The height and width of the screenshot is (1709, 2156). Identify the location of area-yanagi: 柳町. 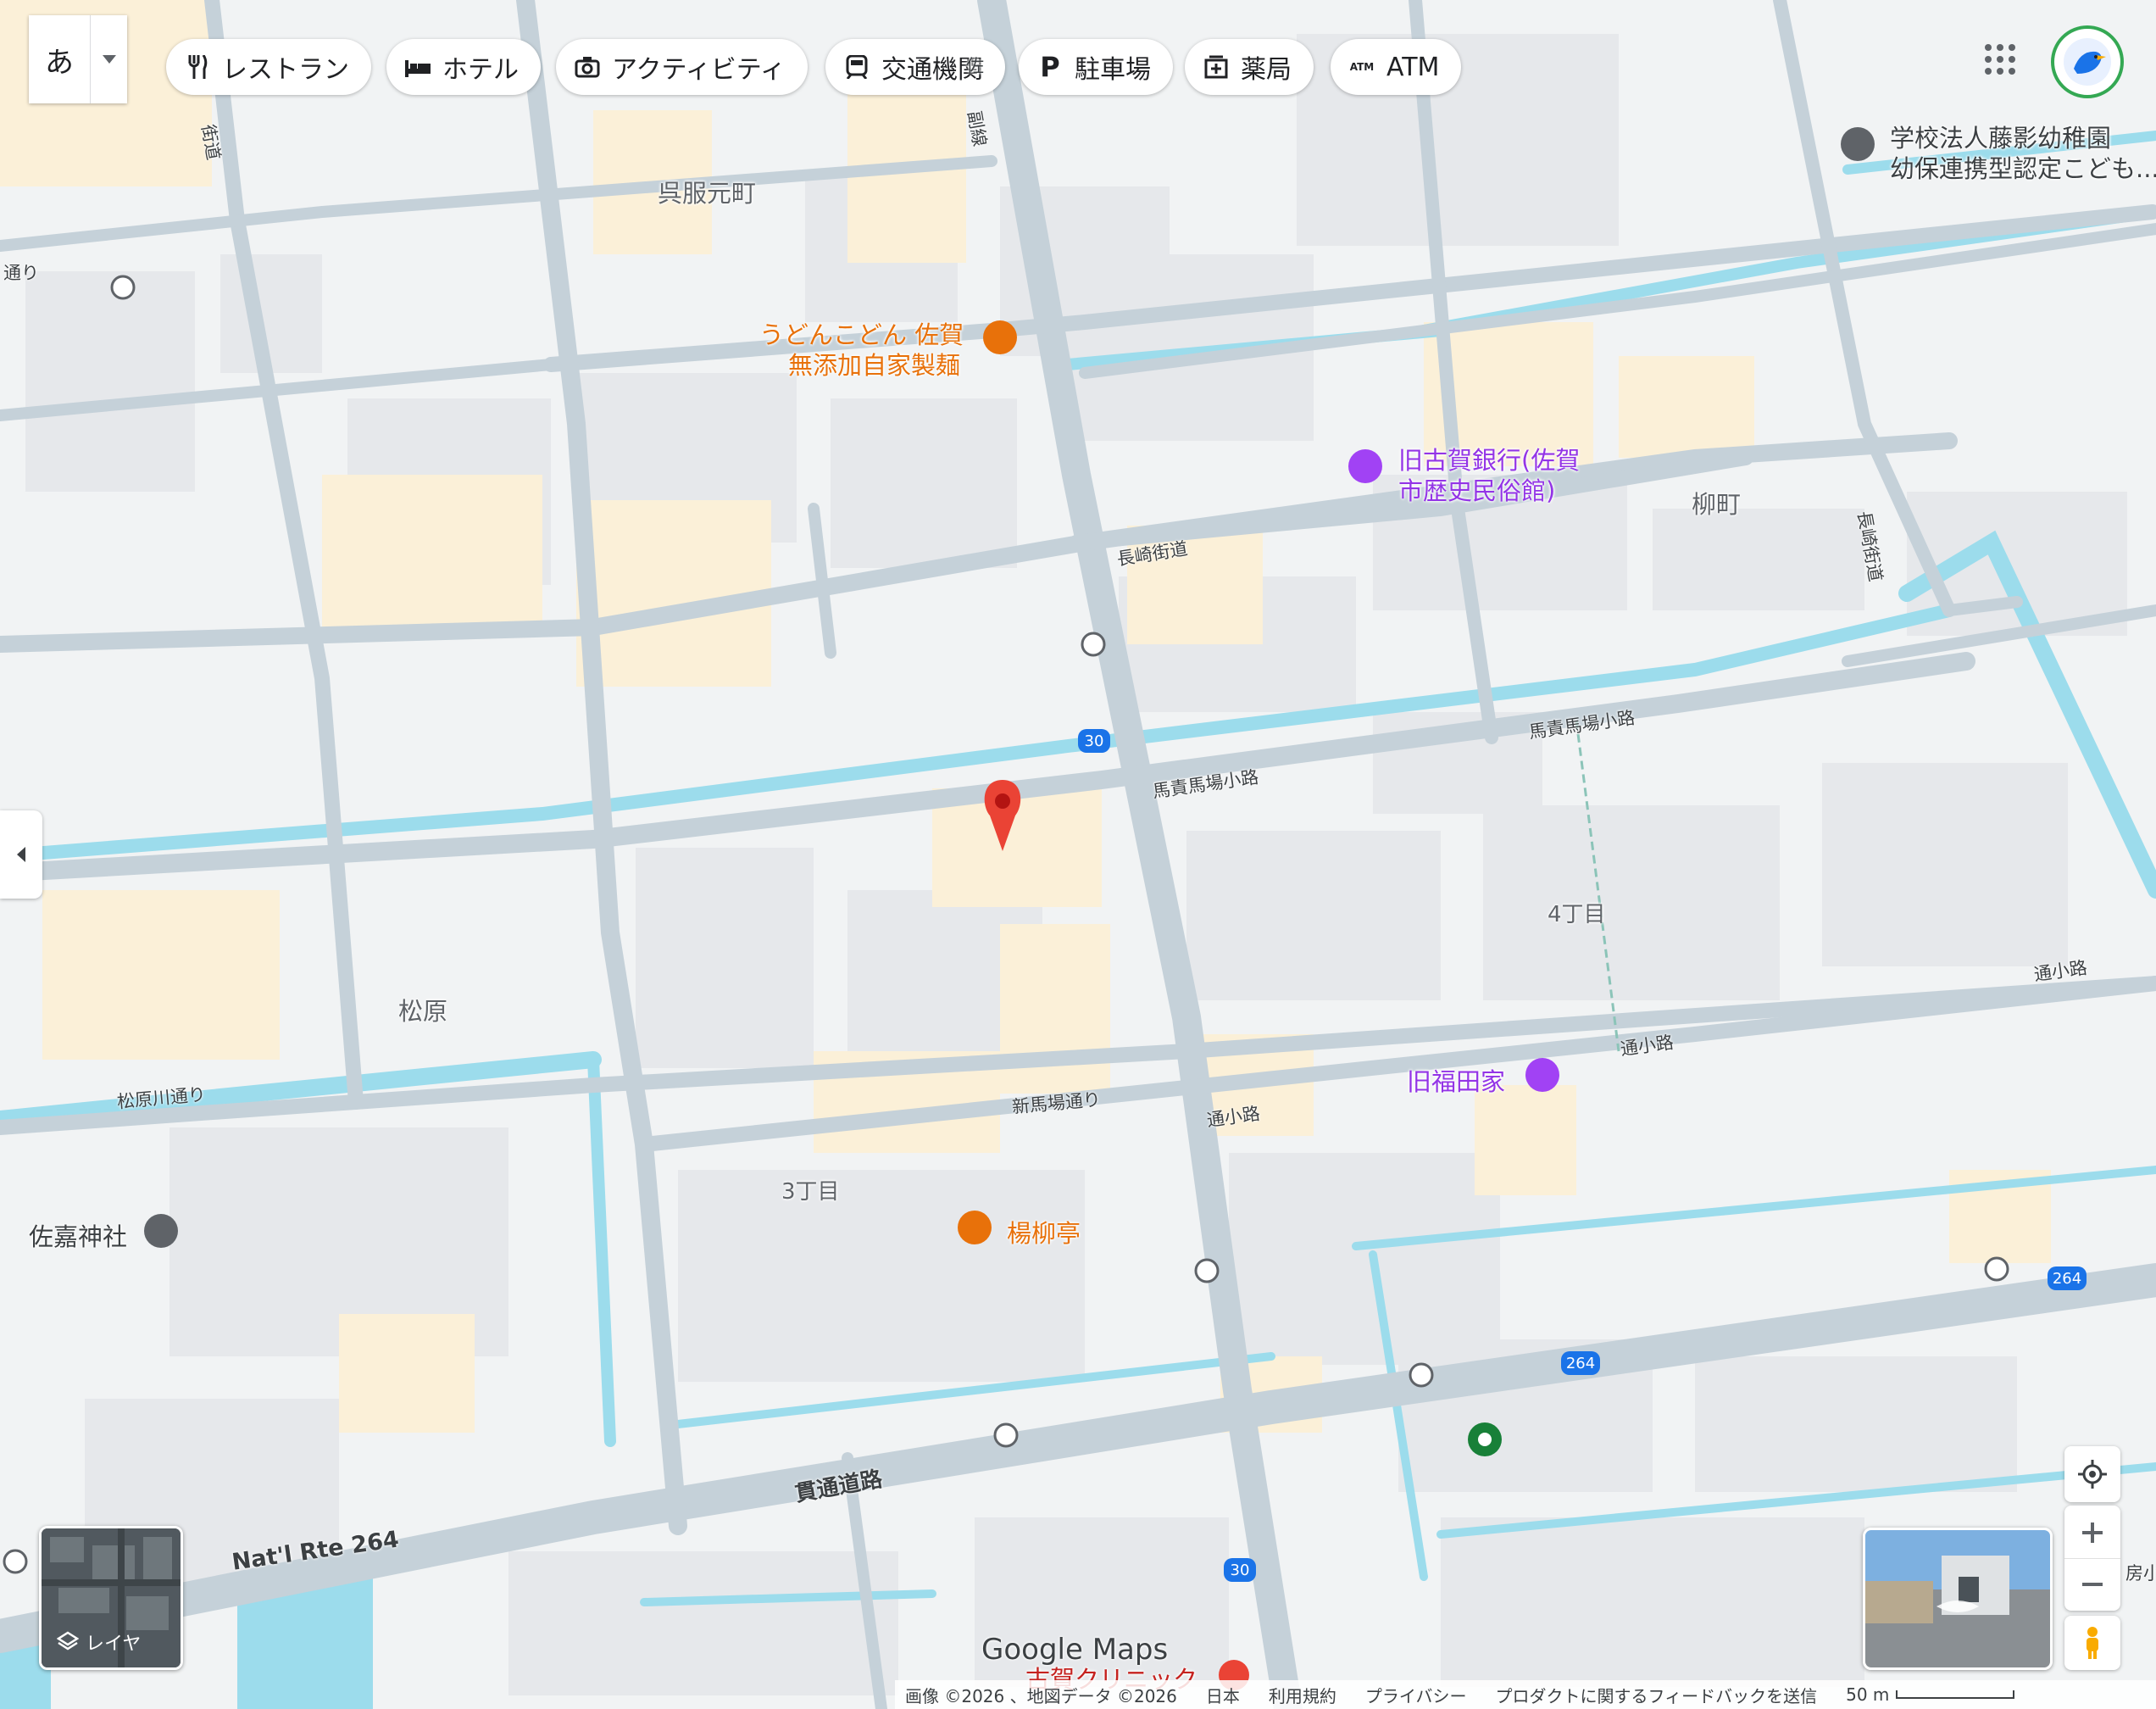
(1717, 504).